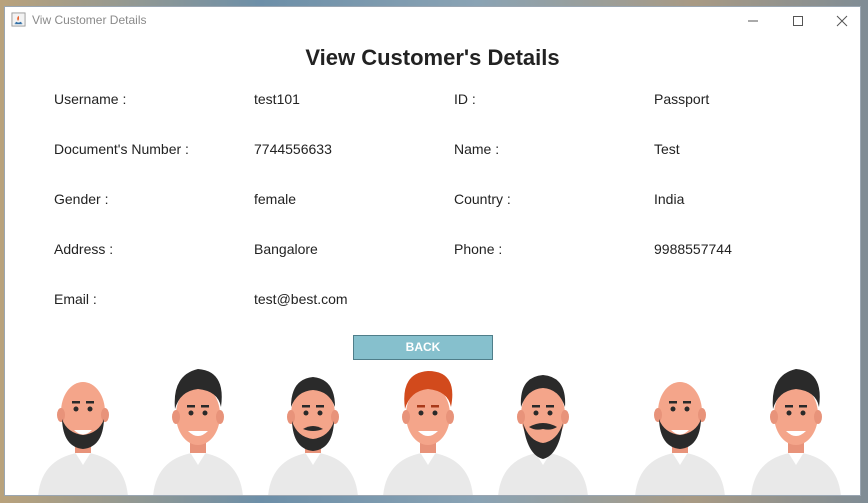 Image resolution: width=868 pixels, height=503 pixels. I want to click on id-label: ID :, so click(465, 99).